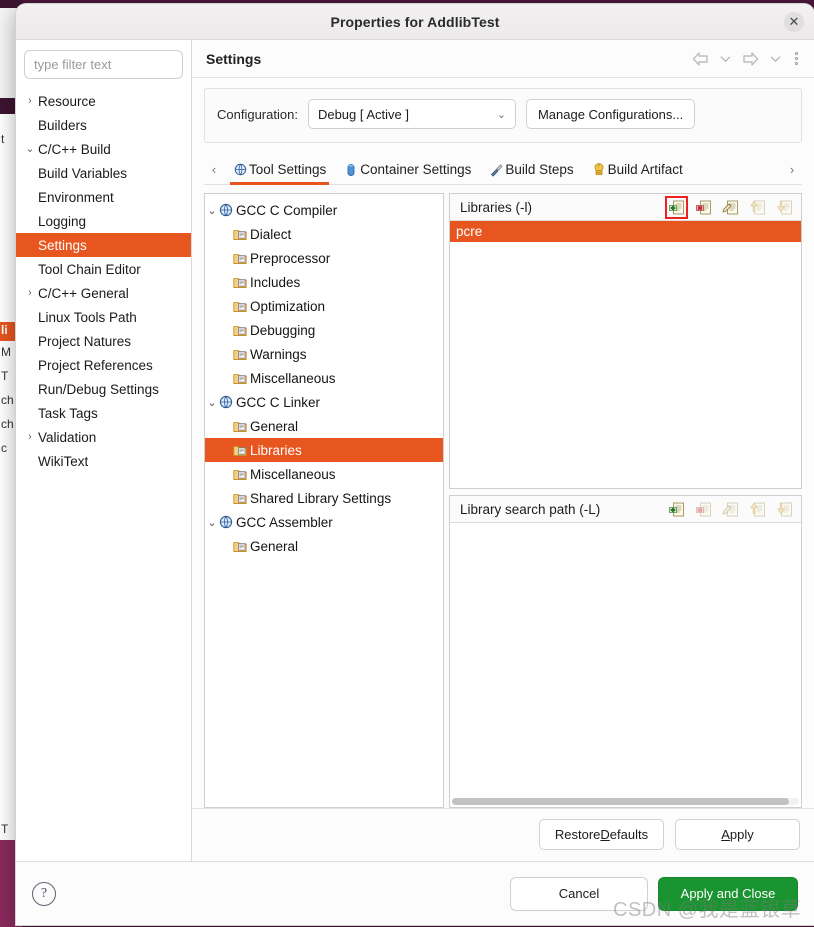 The image size is (814, 927). I want to click on libraries-pane-toolbar, so click(730, 207).